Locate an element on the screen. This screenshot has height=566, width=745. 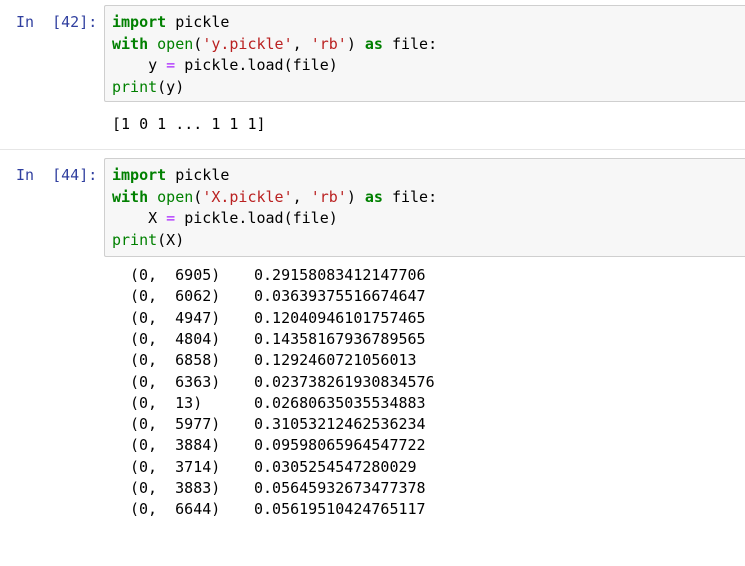
cell-output: [1 0 1 ... 1 1 1] is located at coordinates (189, 124).